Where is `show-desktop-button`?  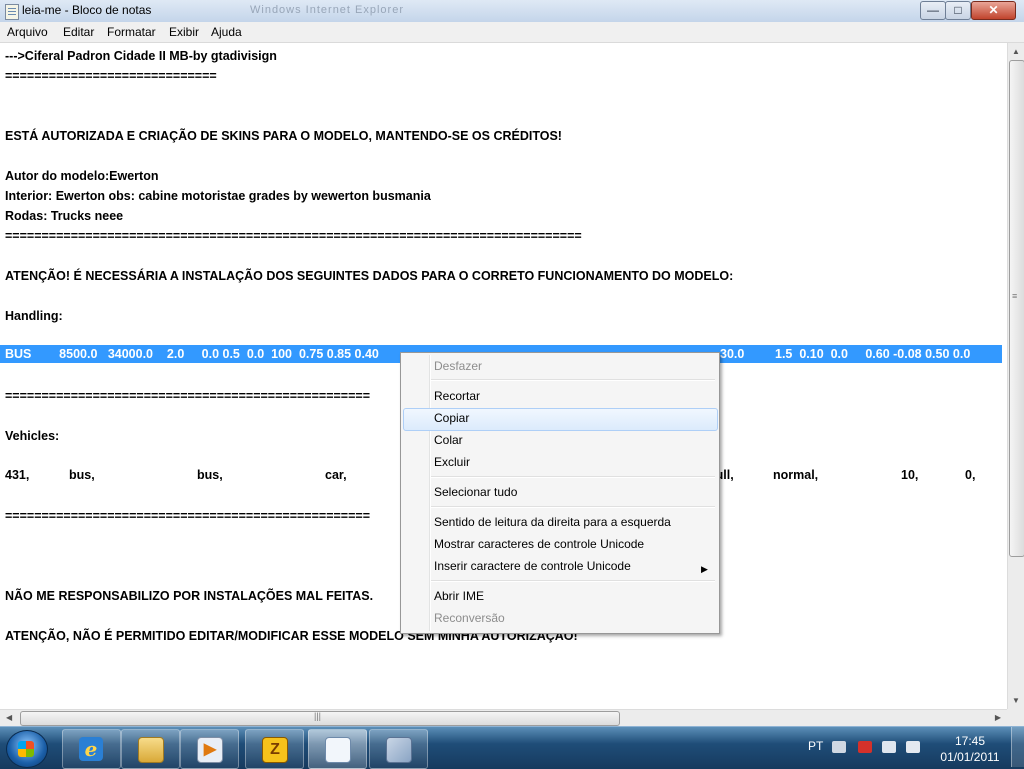
show-desktop-button is located at coordinates (1017, 747).